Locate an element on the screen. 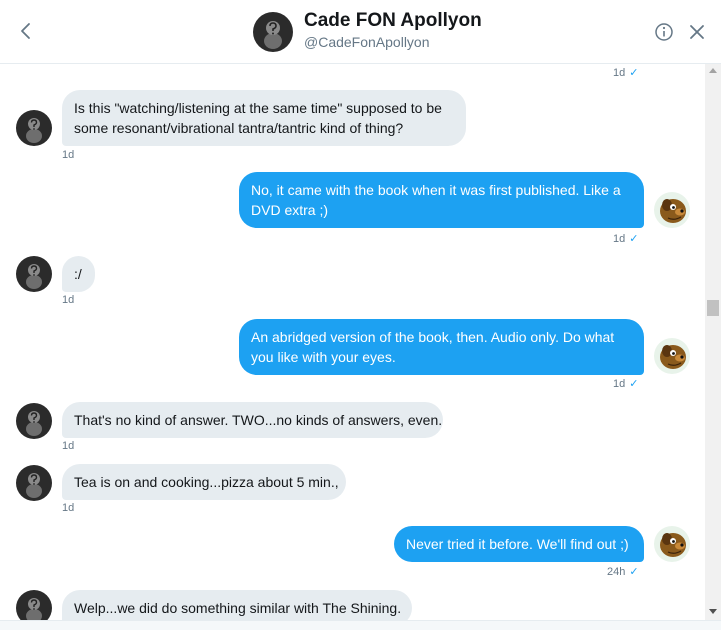 The image size is (721, 630). message-text: Never tried it before. We'll find out ;) is located at coordinates (517, 544).